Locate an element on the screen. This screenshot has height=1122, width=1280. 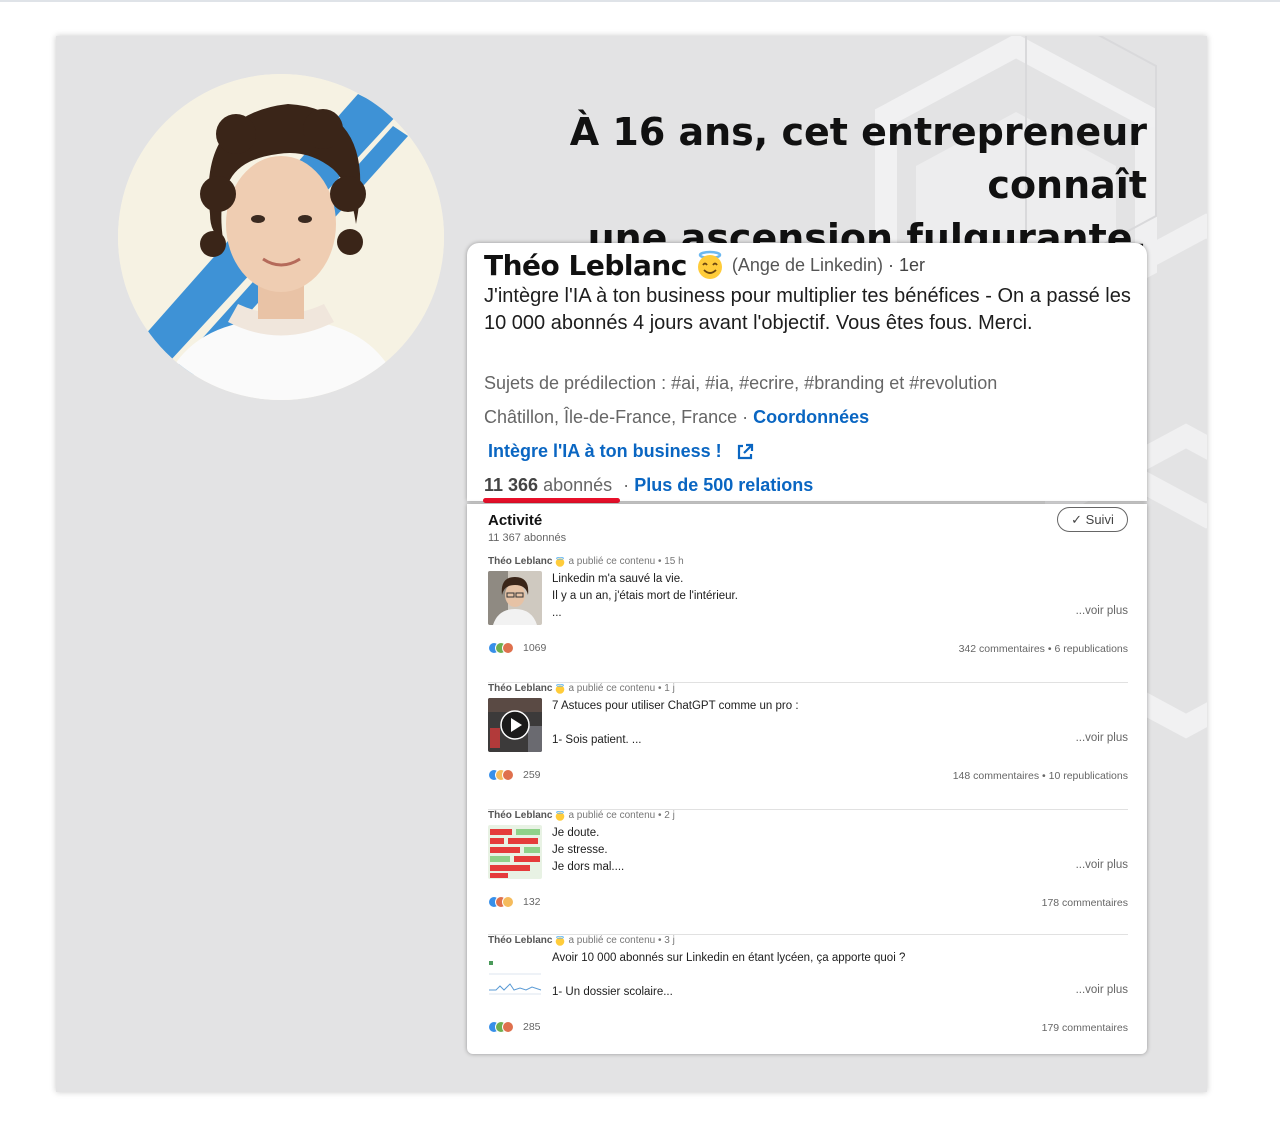
post-reactions: 285 is located at coordinates (514, 1027).